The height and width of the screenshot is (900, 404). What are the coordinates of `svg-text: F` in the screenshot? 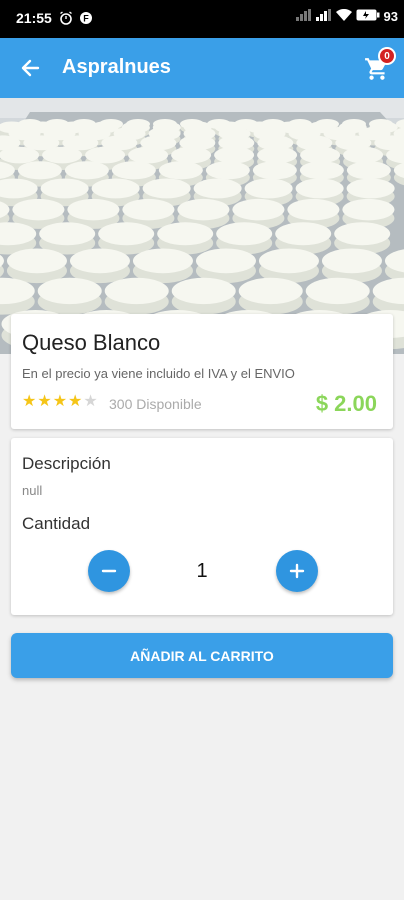 It's located at (86, 19).